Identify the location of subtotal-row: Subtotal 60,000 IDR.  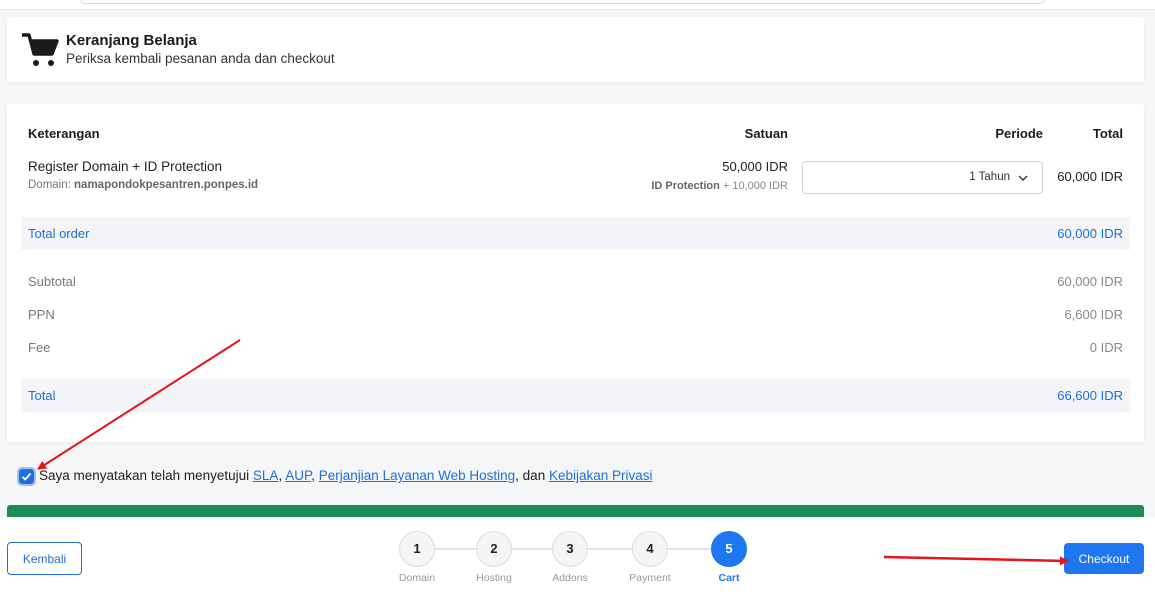
(575, 283).